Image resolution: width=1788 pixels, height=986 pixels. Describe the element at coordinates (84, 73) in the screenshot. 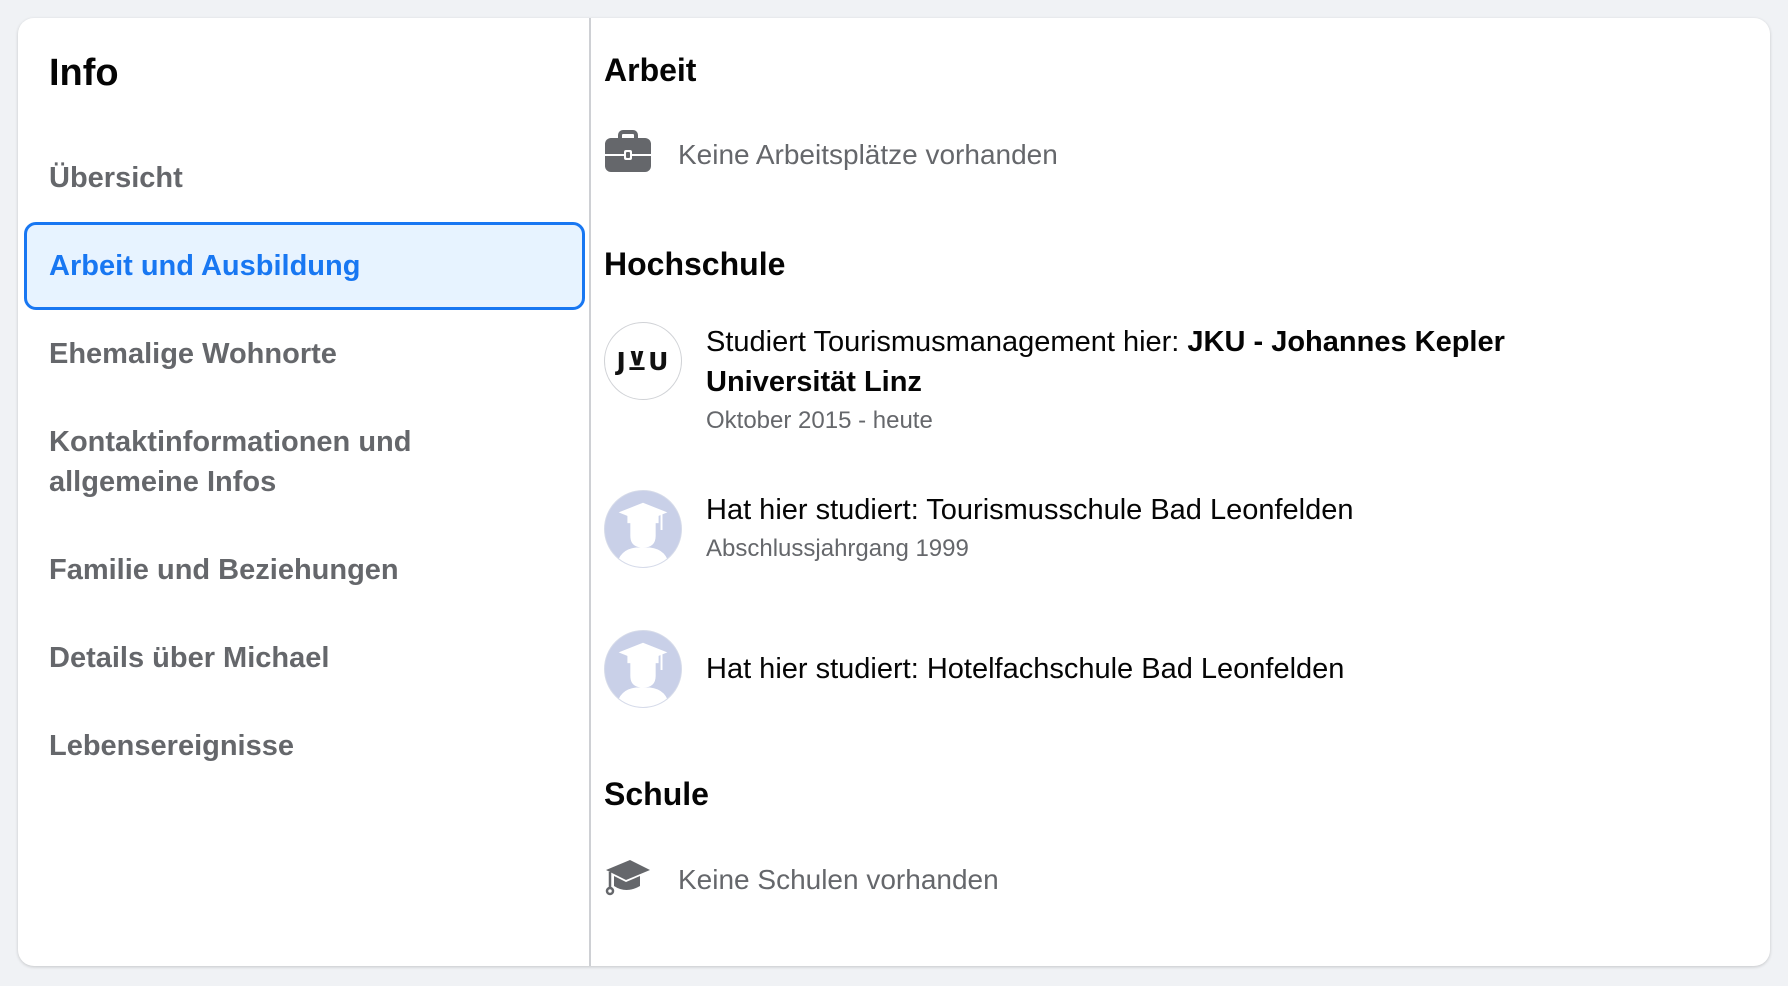

I see `sidebar-title: Info` at that location.